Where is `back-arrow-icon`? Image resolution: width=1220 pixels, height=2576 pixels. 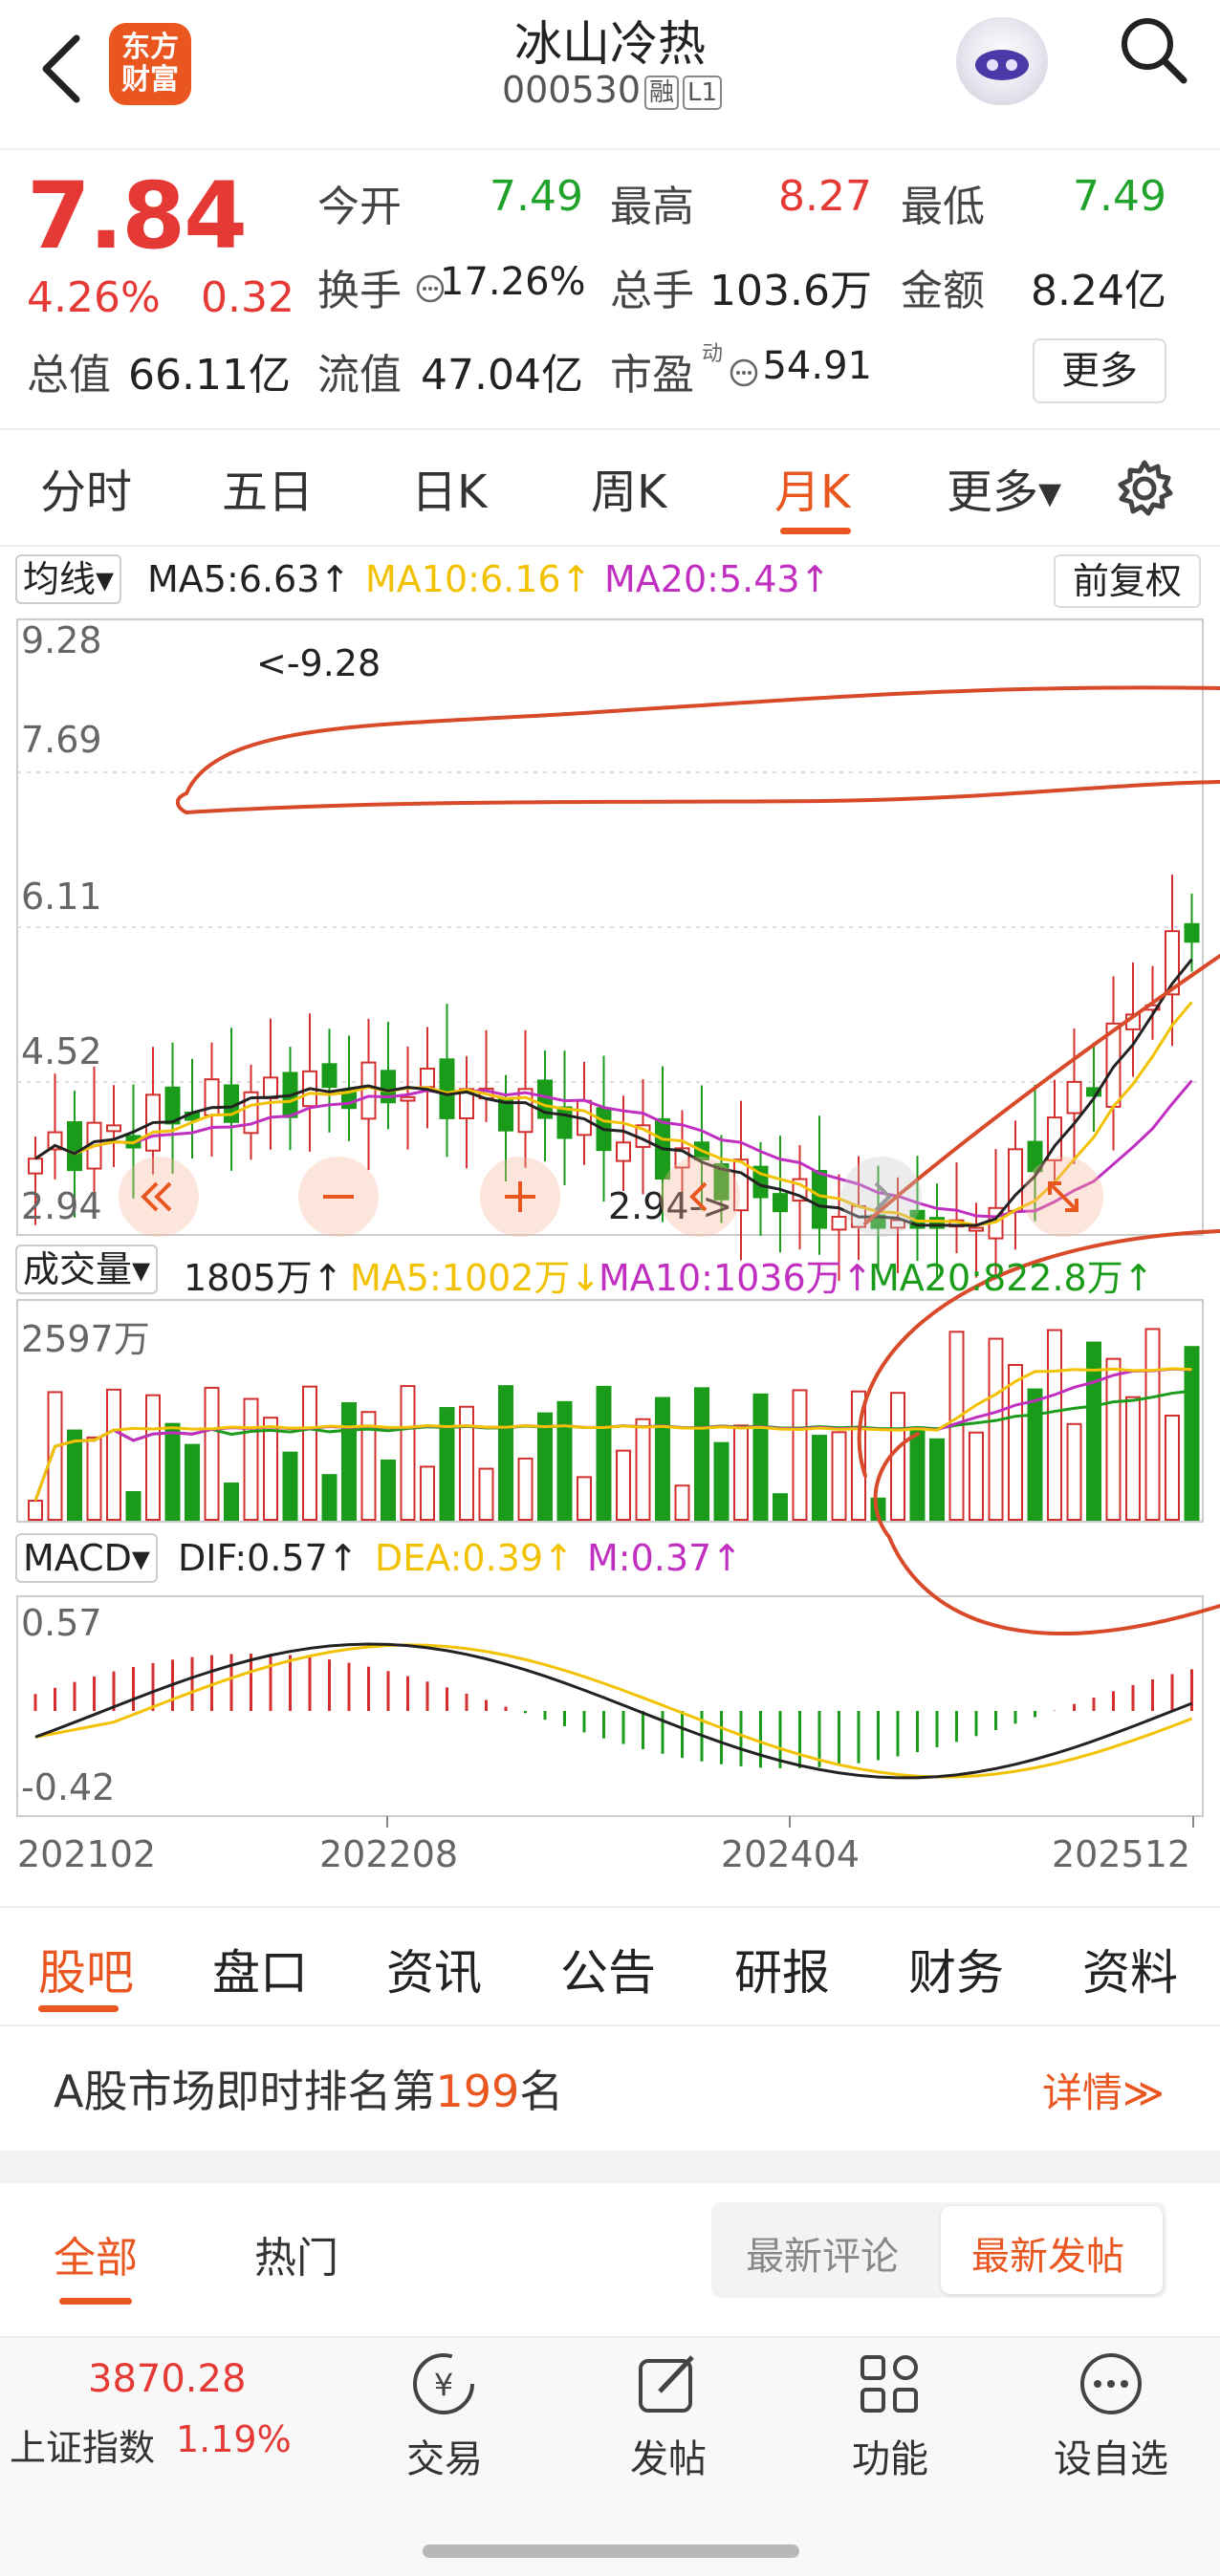
back-arrow-icon is located at coordinates (63, 69).